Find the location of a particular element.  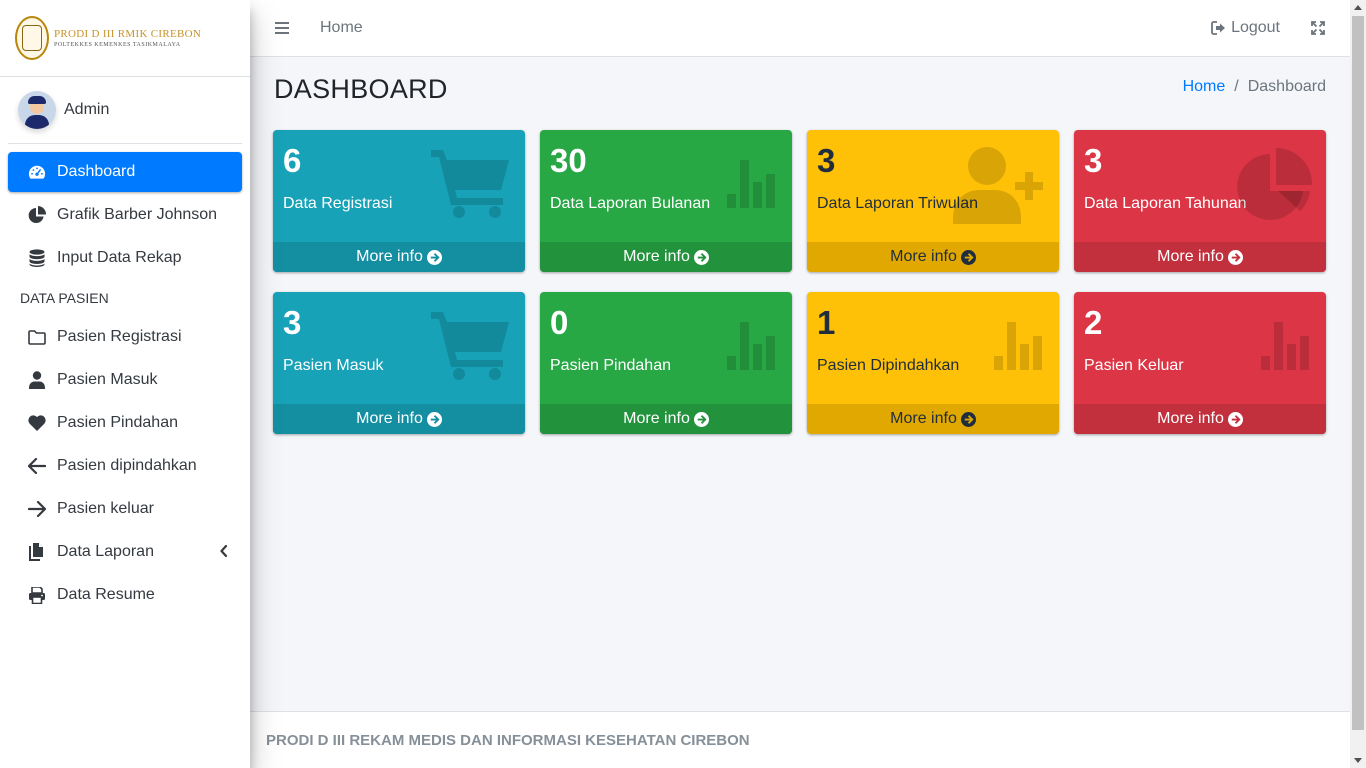

sidebar-item-pasien-dipindahkan: Pasien dipindahkan is located at coordinates (125, 466).